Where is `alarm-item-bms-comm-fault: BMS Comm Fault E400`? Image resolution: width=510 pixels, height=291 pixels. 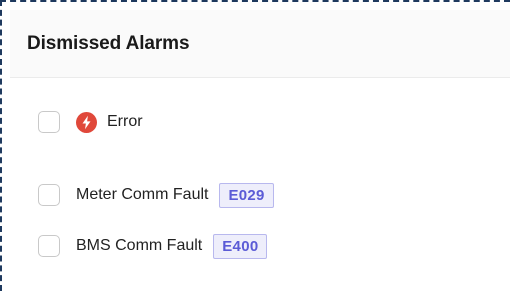
alarm-item-bms-comm-fault: BMS Comm Fault E400 is located at coordinates (153, 246).